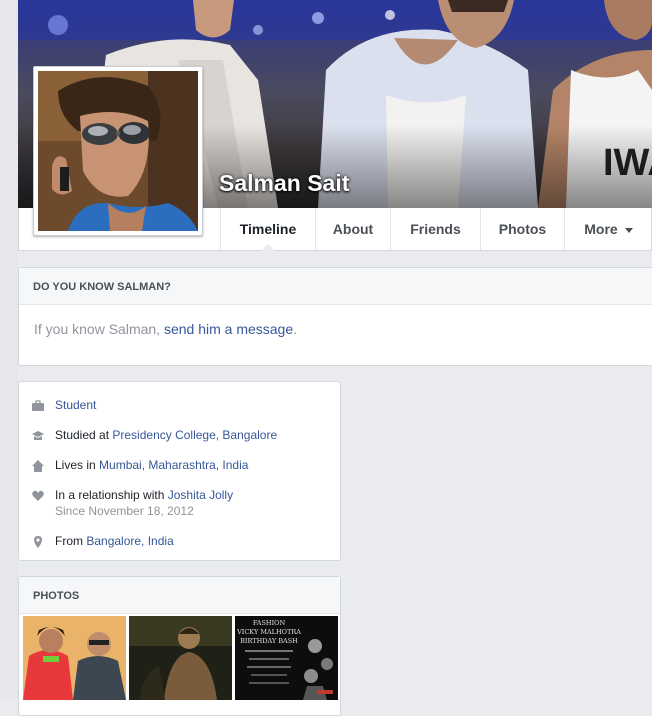  I want to click on education-link: Presidency College, Bangalore, so click(194, 435).